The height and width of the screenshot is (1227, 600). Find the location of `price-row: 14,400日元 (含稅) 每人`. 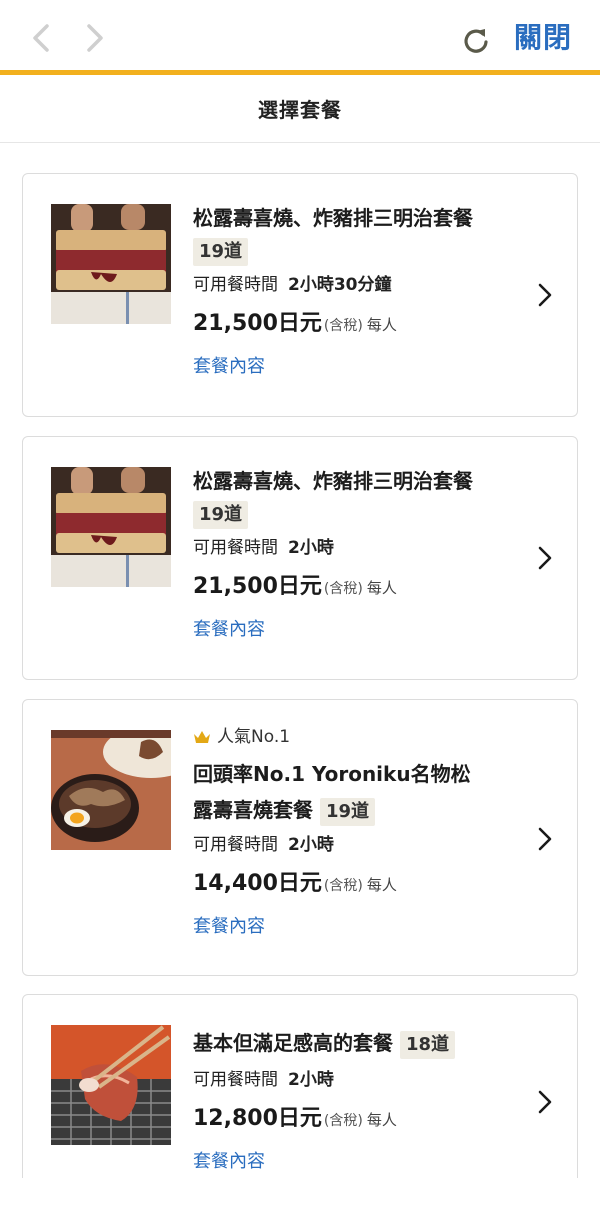

price-row: 14,400日元 (含稅) 每人 is located at coordinates (355, 885).